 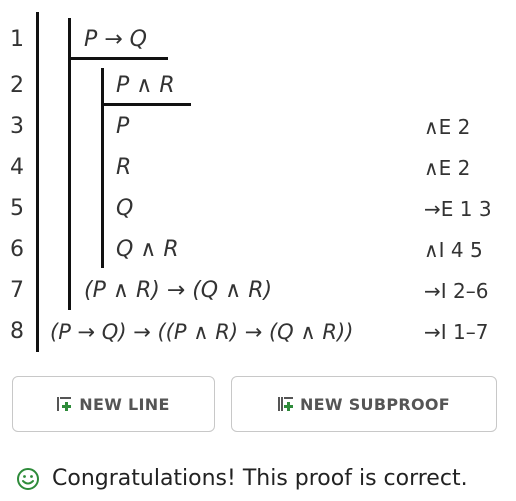 I want to click on status-message: Congratulations! This proof is correct., so click(x=260, y=478).